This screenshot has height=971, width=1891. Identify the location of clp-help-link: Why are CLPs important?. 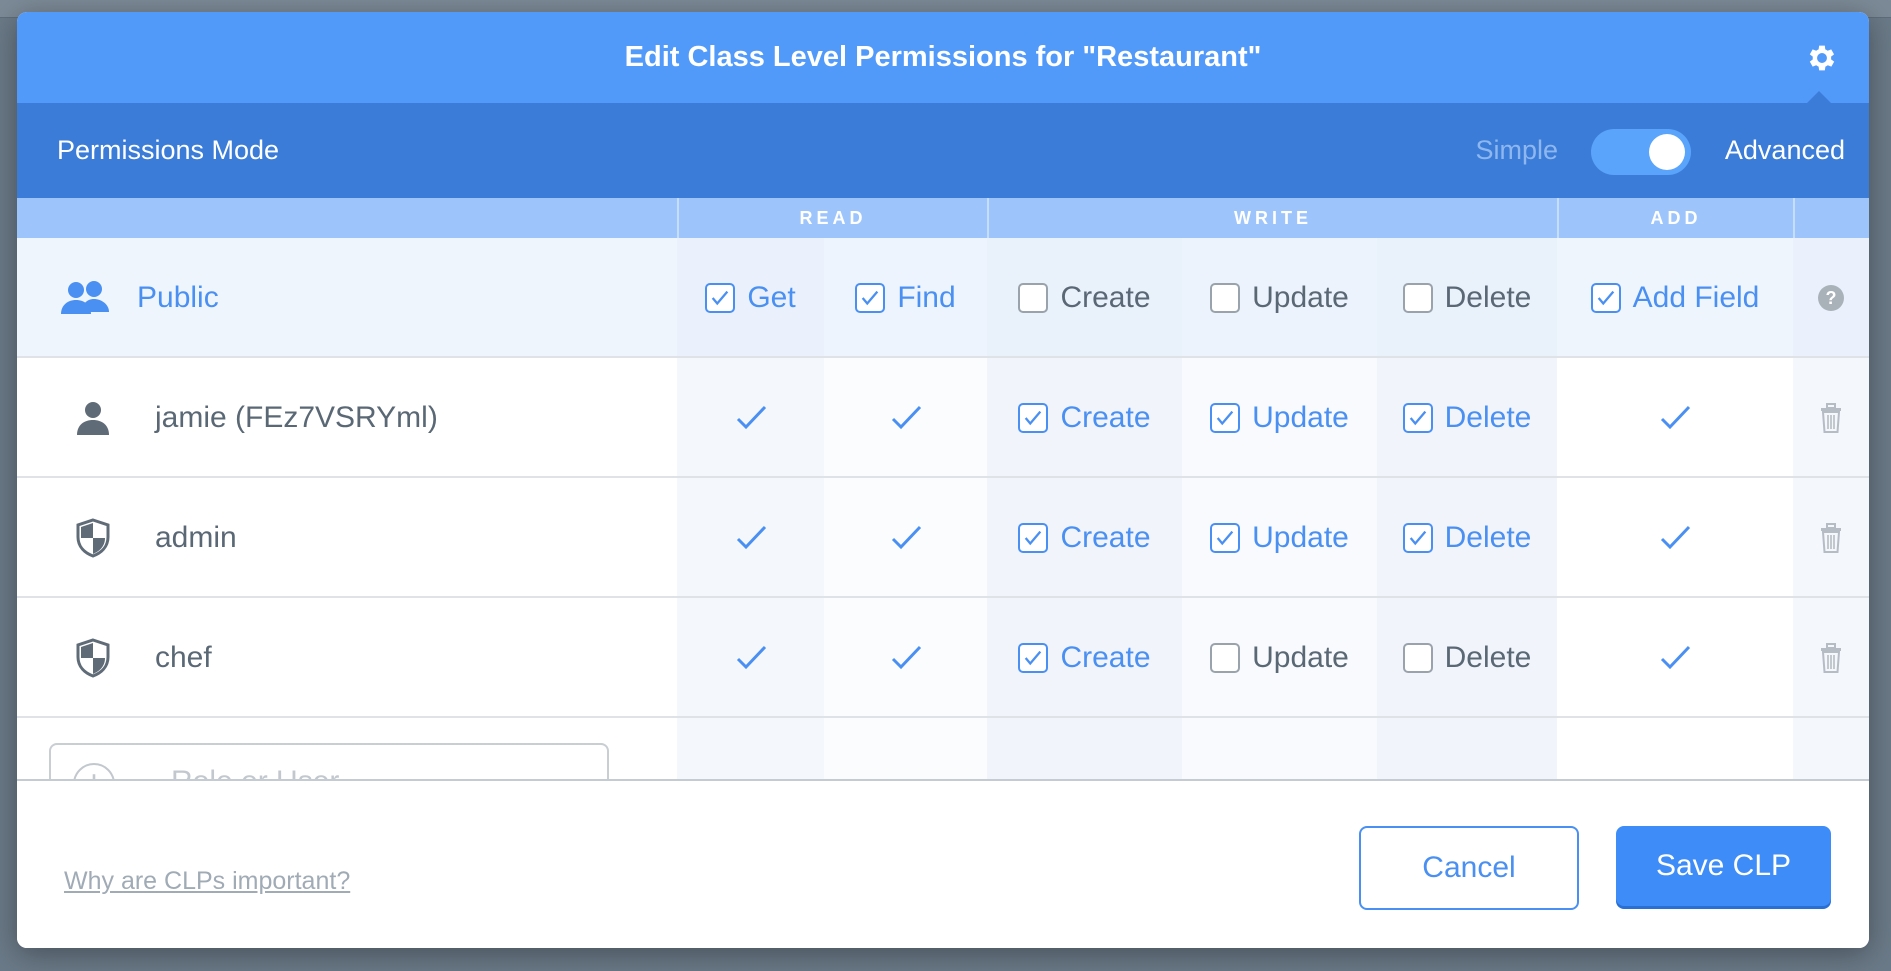
(207, 881).